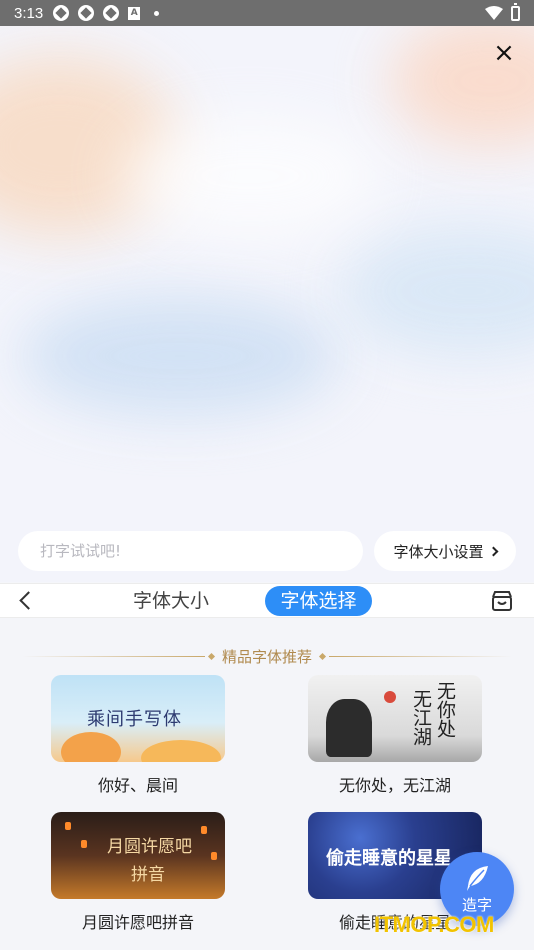 This screenshot has width=534, height=950. What do you see at coordinates (318, 601) in the screenshot?
I see `tab-font-select: 字体选择` at bounding box center [318, 601].